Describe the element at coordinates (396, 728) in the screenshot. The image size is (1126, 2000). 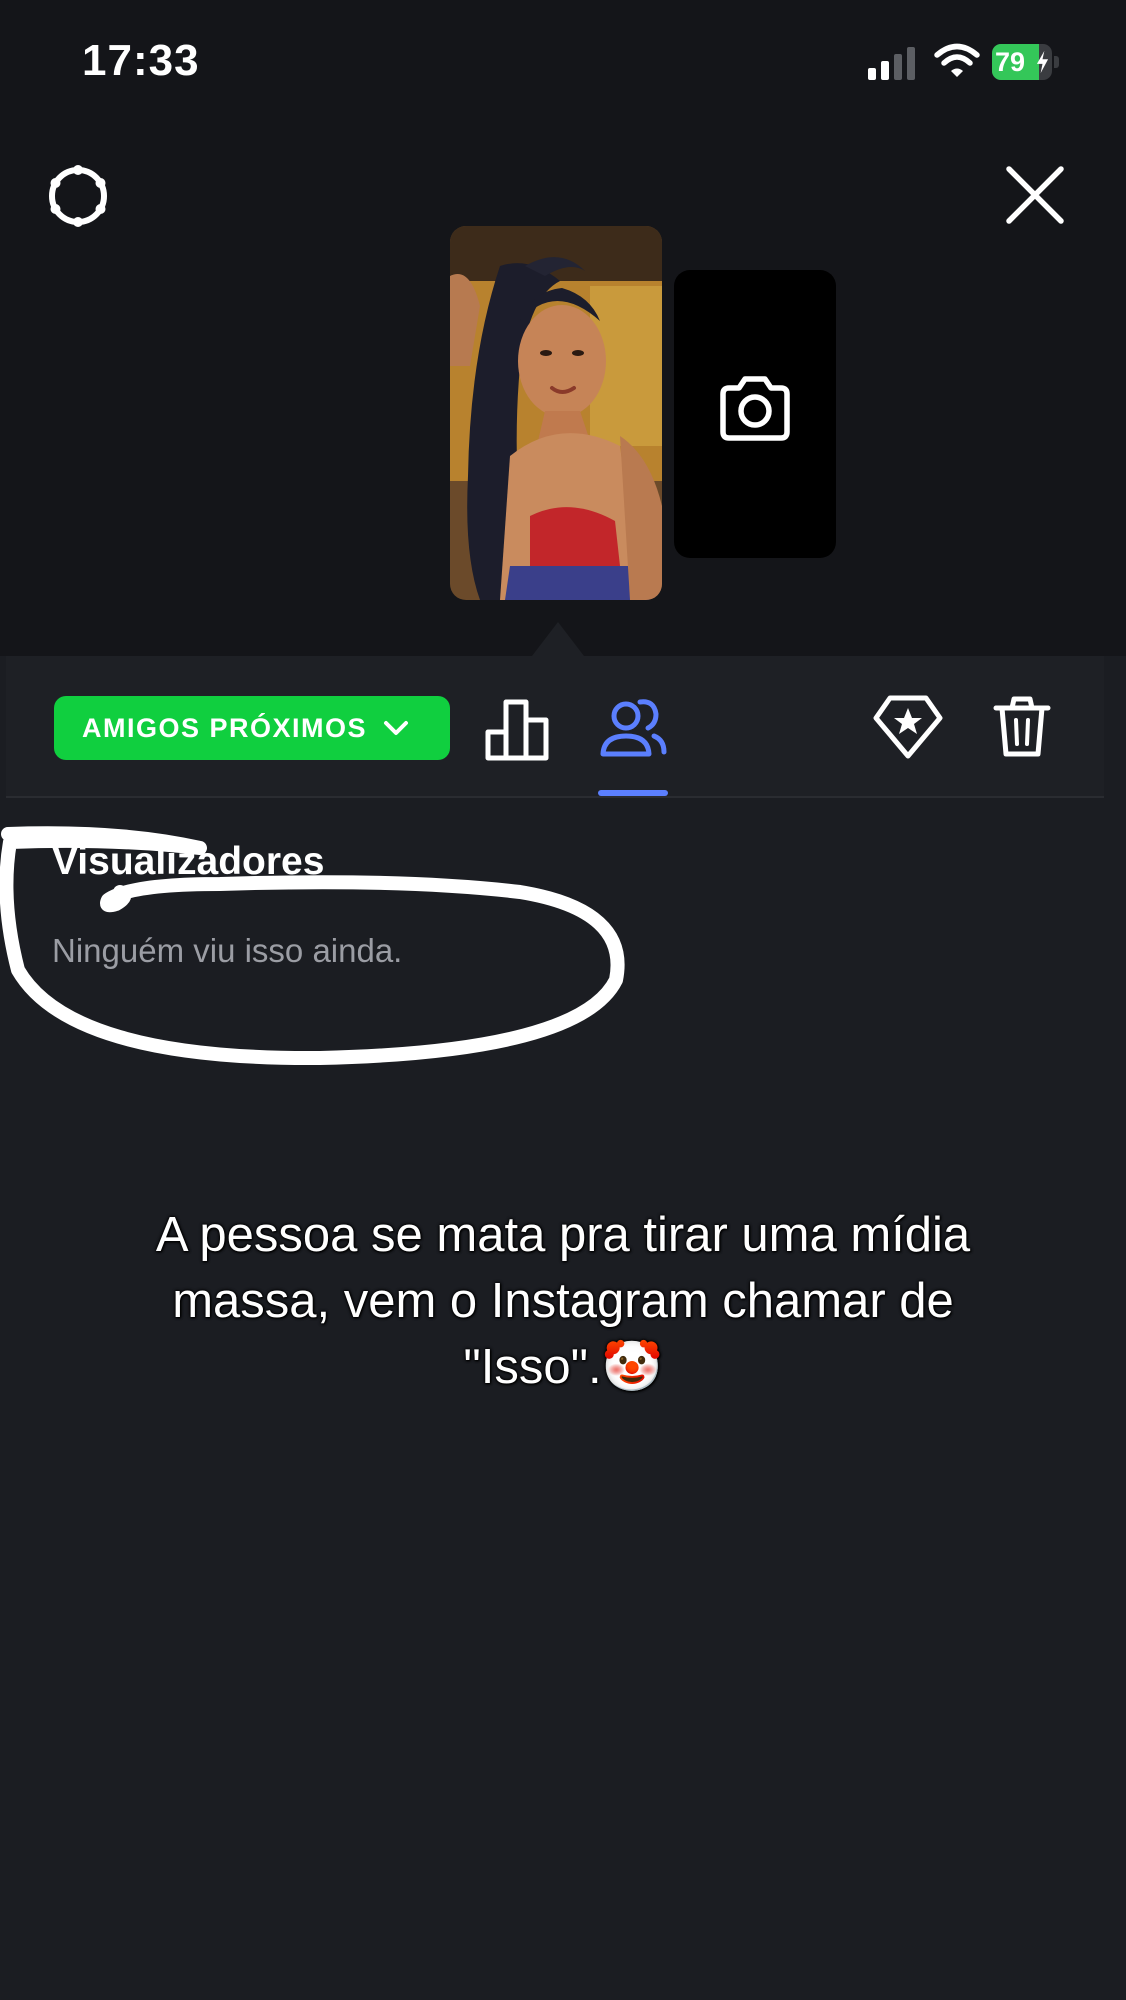
I see `chevron-down-icon` at that location.